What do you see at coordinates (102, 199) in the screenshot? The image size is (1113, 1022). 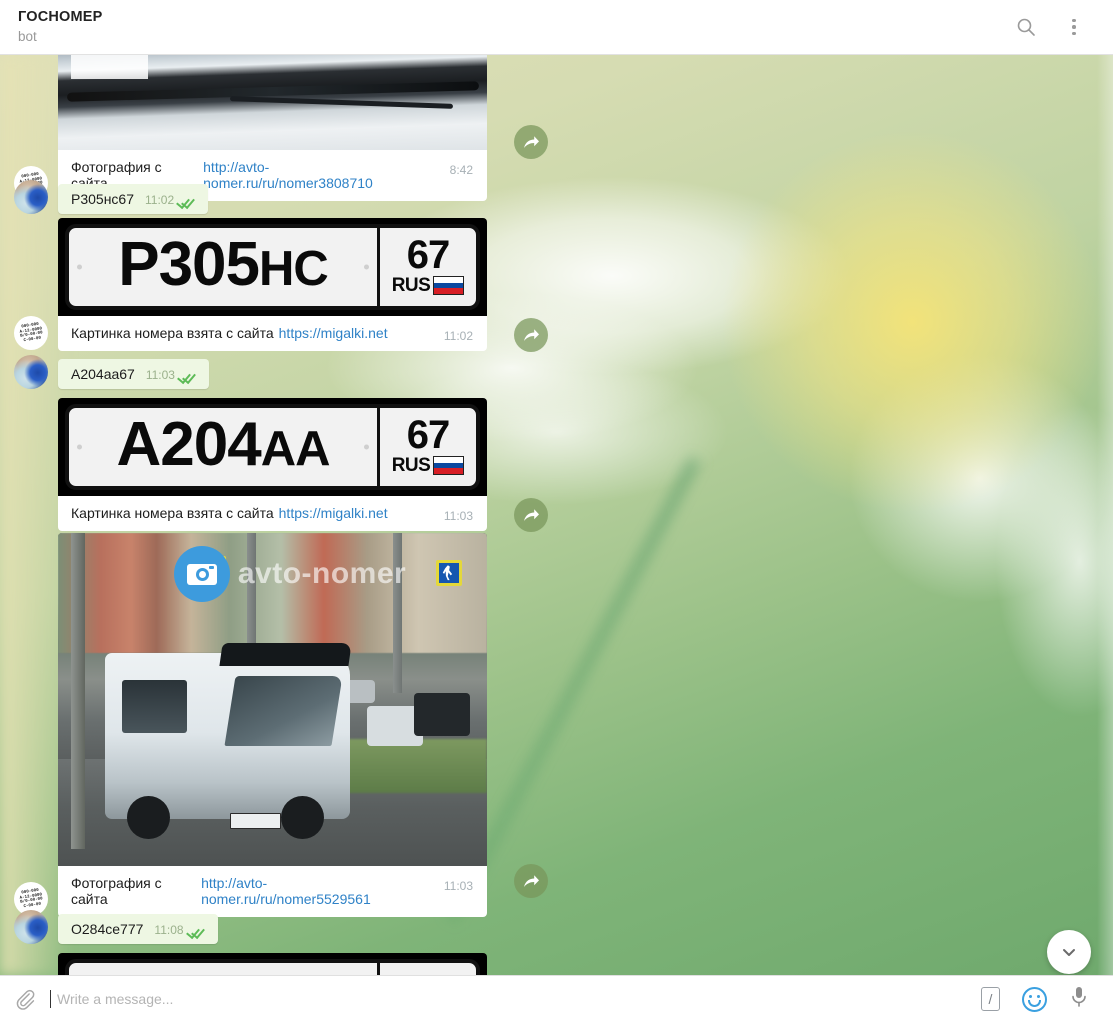 I see `message-text: P305нс67` at bounding box center [102, 199].